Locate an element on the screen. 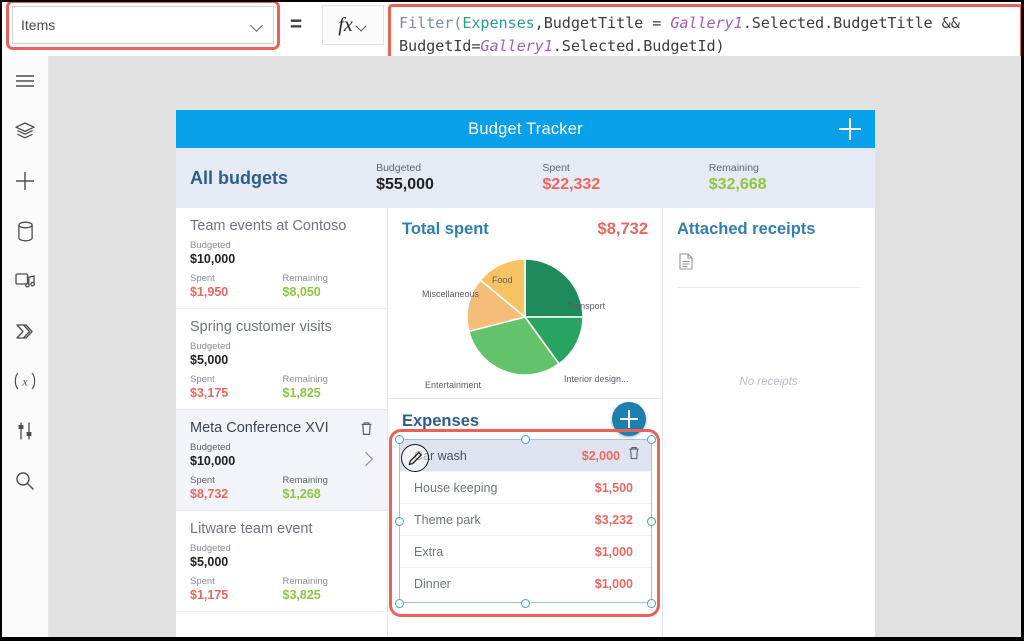  budget-spent-value: $1,950 is located at coordinates (209, 292).